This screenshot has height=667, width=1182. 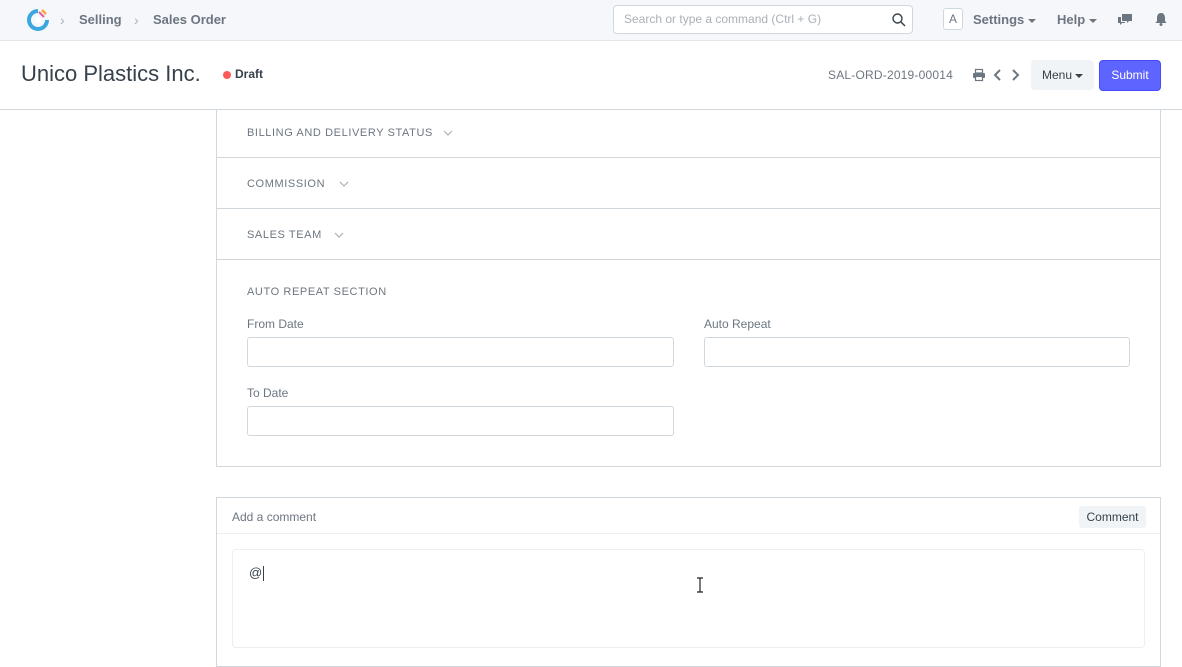 What do you see at coordinates (737, 324) in the screenshot?
I see `auto-repeat-label: Auto Repeat` at bounding box center [737, 324].